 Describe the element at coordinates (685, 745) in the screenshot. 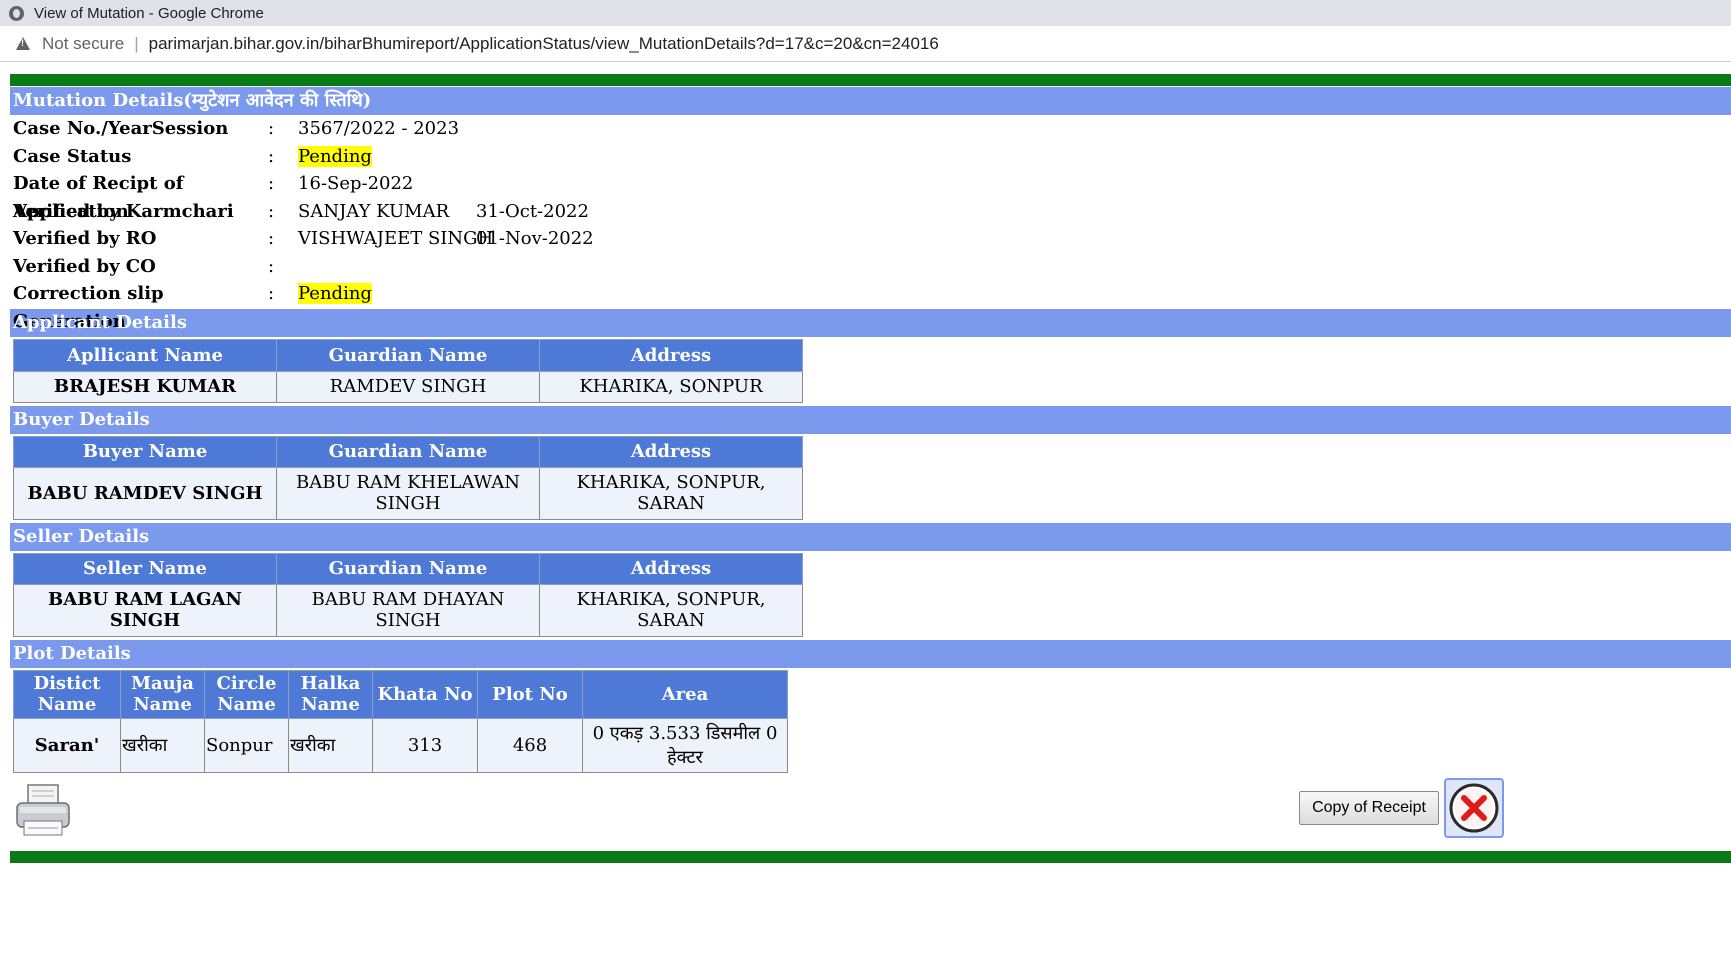

I see `area: 0 एकड़ 3.533 डिसमील 0 हेक्टर` at that location.